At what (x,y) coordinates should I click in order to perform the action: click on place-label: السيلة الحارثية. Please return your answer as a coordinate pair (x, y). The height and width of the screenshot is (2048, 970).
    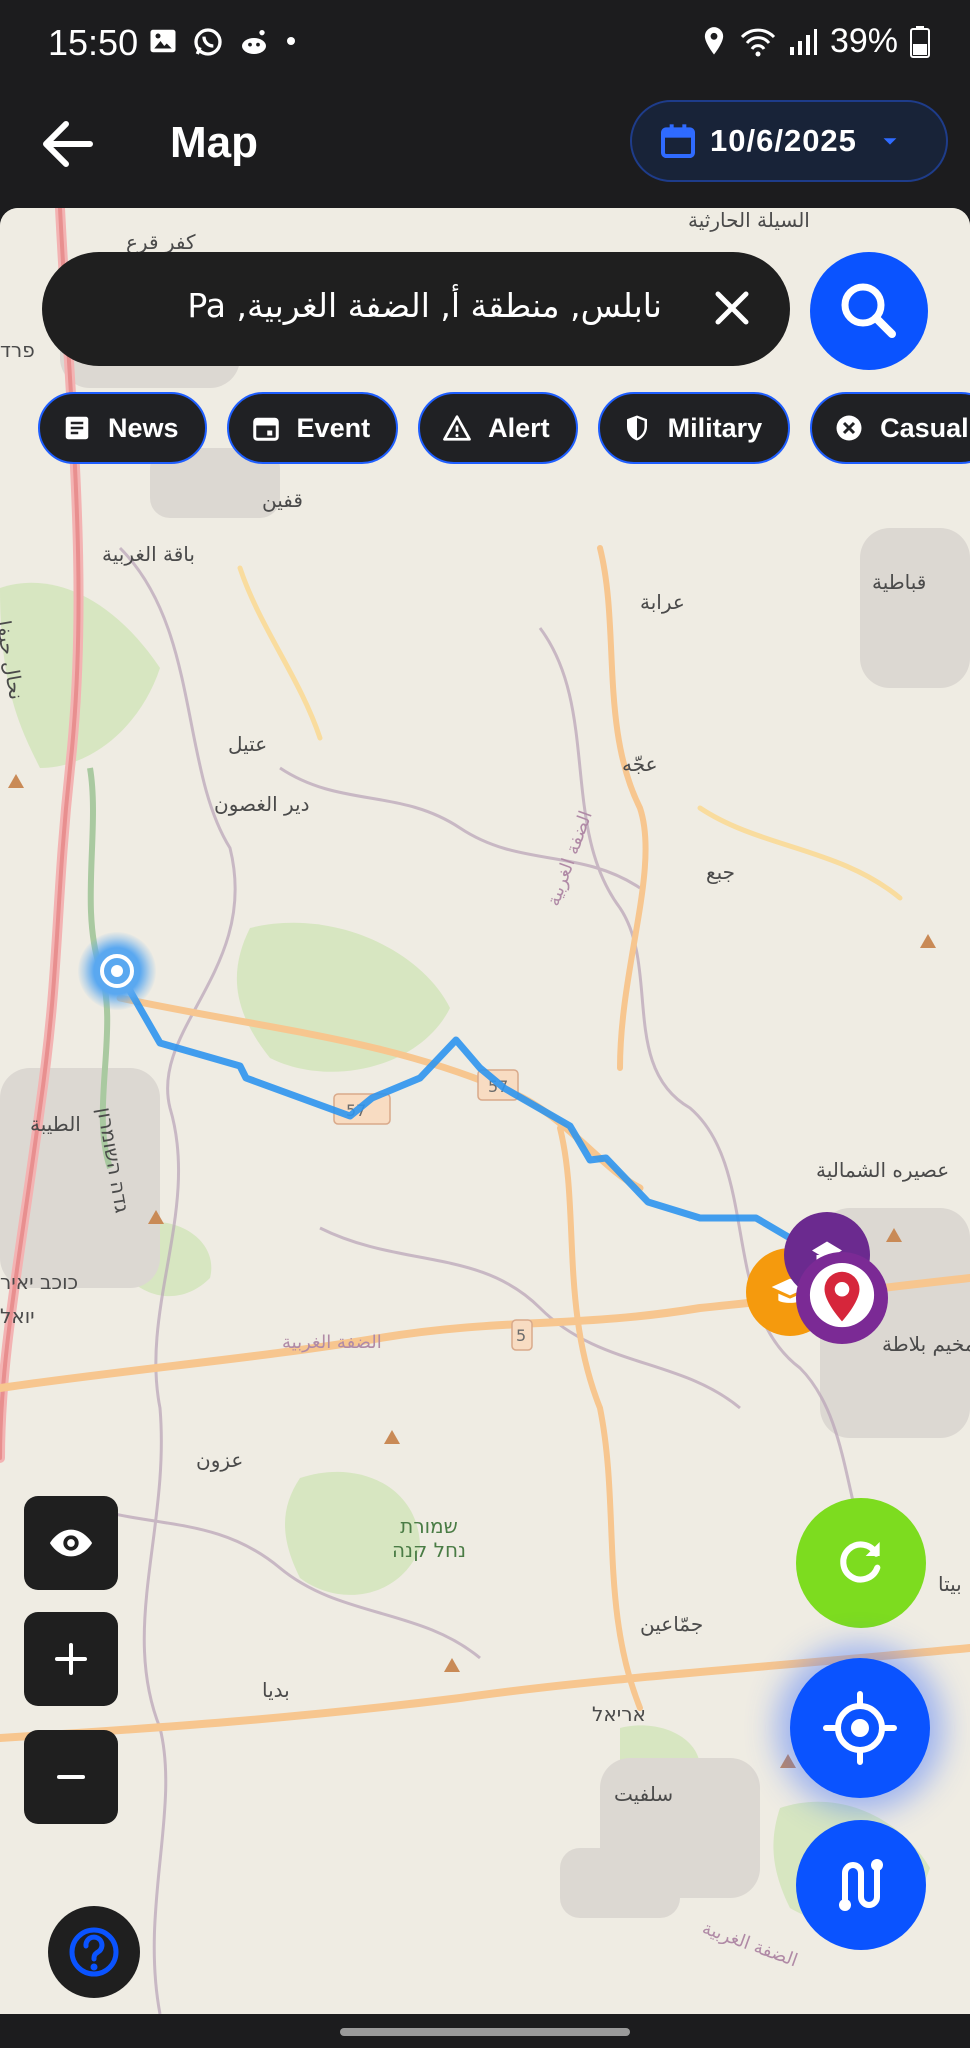
    Looking at the image, I should click on (749, 220).